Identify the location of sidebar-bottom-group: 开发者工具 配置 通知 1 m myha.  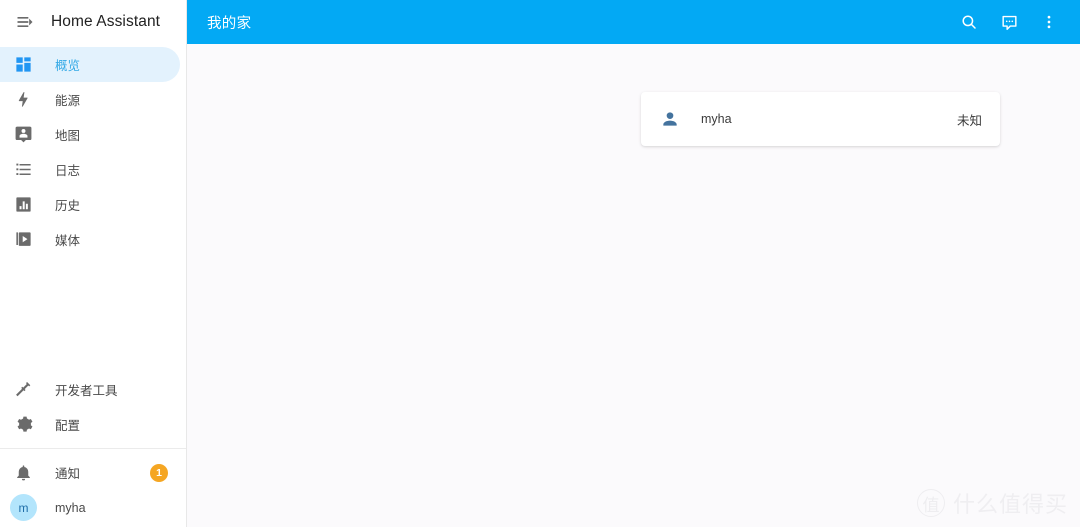
(93, 449).